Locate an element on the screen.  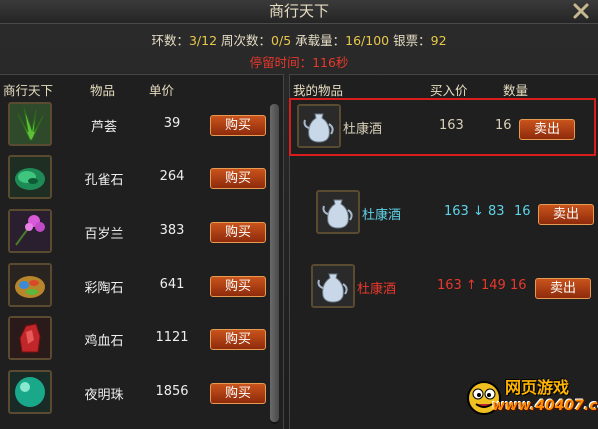
shop-item-row: 芦荟 39 购买 is located at coordinates (135, 126).